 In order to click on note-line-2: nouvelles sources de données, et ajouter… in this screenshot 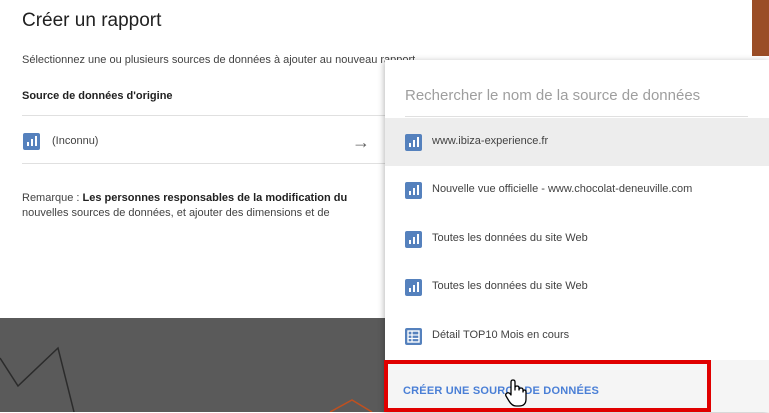, I will do `click(176, 213)`.